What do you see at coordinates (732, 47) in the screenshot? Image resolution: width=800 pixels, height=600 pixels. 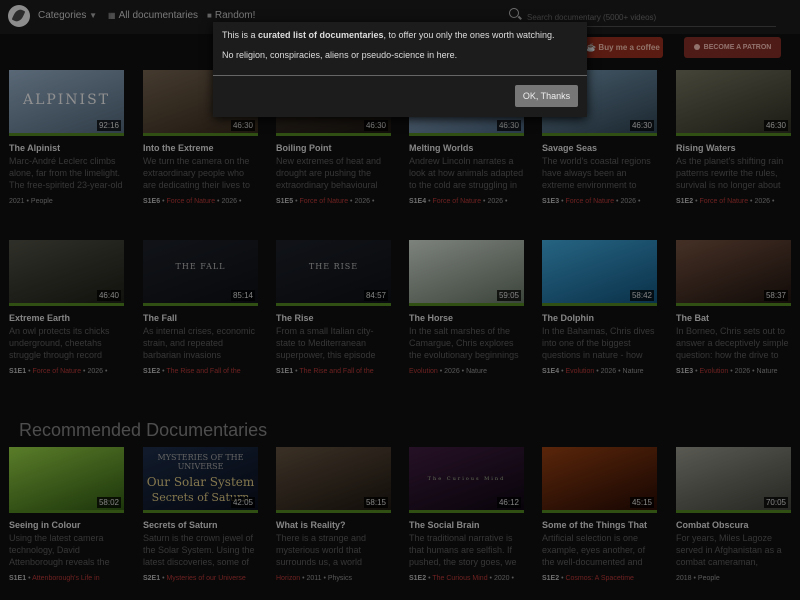 I see `become-patron-button: BECOME A PATRON` at bounding box center [732, 47].